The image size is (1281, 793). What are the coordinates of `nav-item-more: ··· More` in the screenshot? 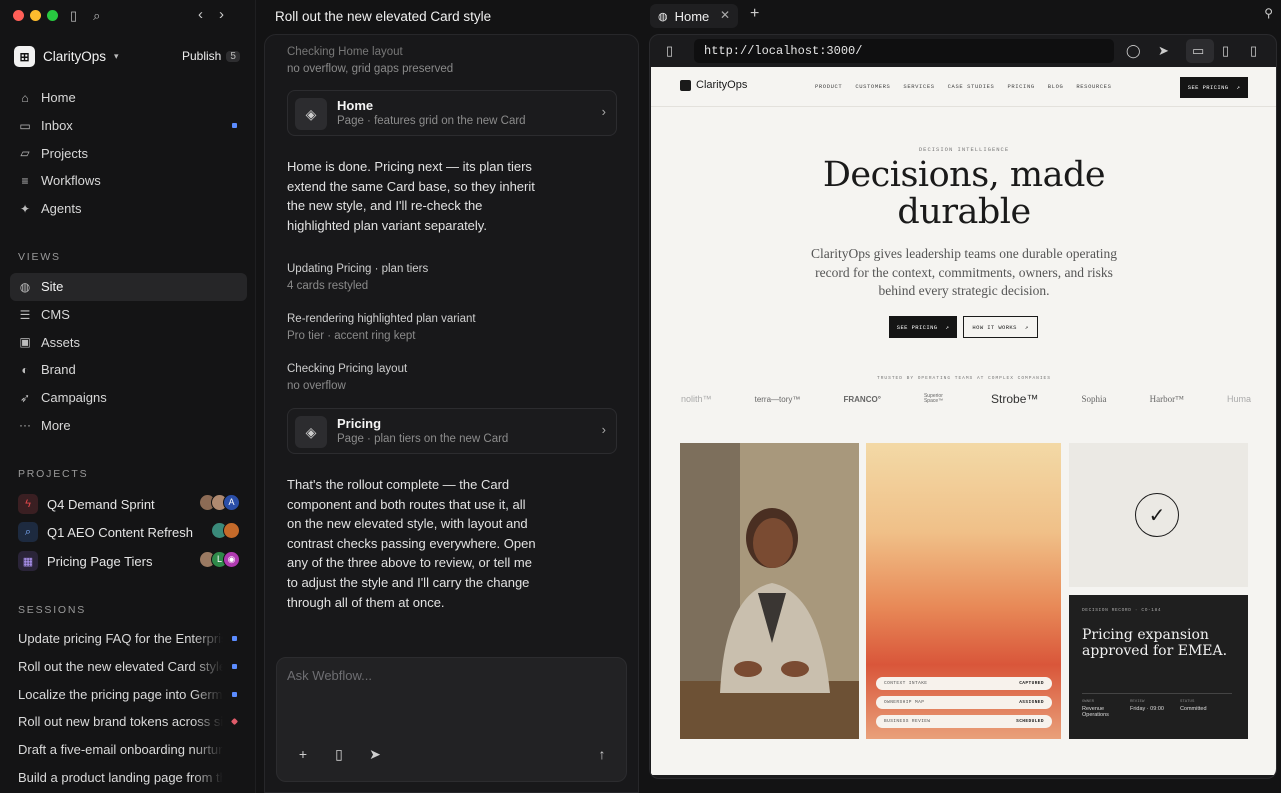 It's located at (128, 425).